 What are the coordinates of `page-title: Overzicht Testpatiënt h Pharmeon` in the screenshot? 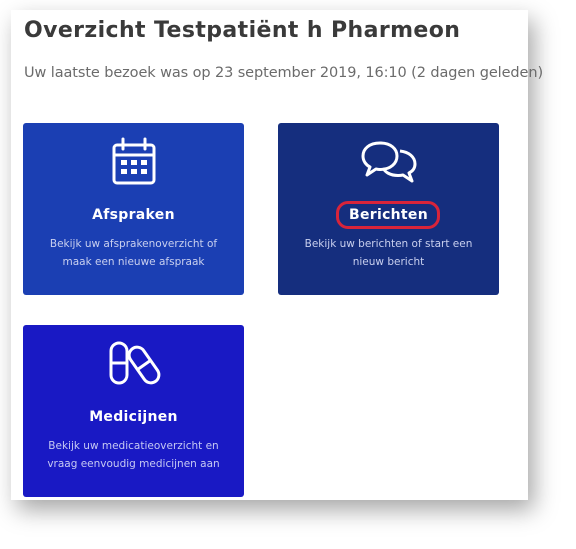 It's located at (242, 30).